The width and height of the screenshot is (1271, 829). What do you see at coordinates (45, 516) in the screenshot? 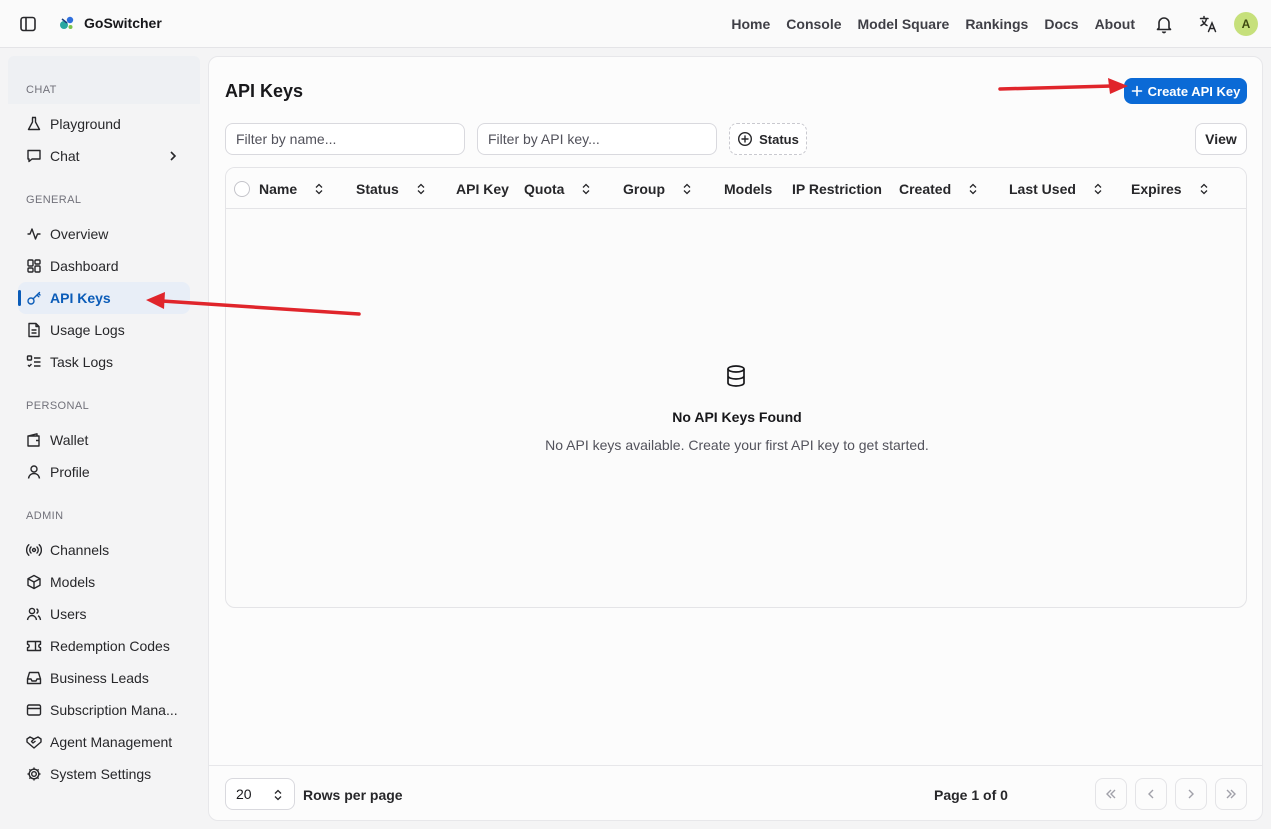
I see `section-label-admin: ADMIN` at bounding box center [45, 516].